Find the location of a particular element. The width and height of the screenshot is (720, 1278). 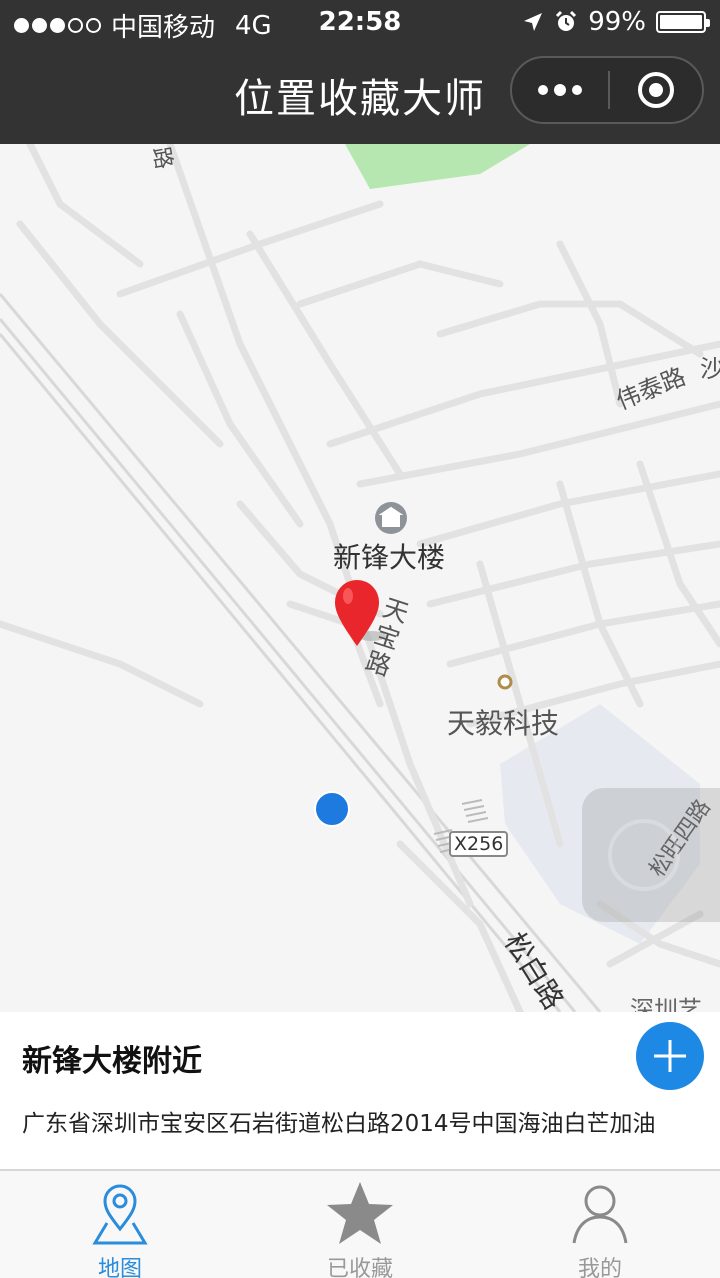

more-options-button is located at coordinates (560, 90).